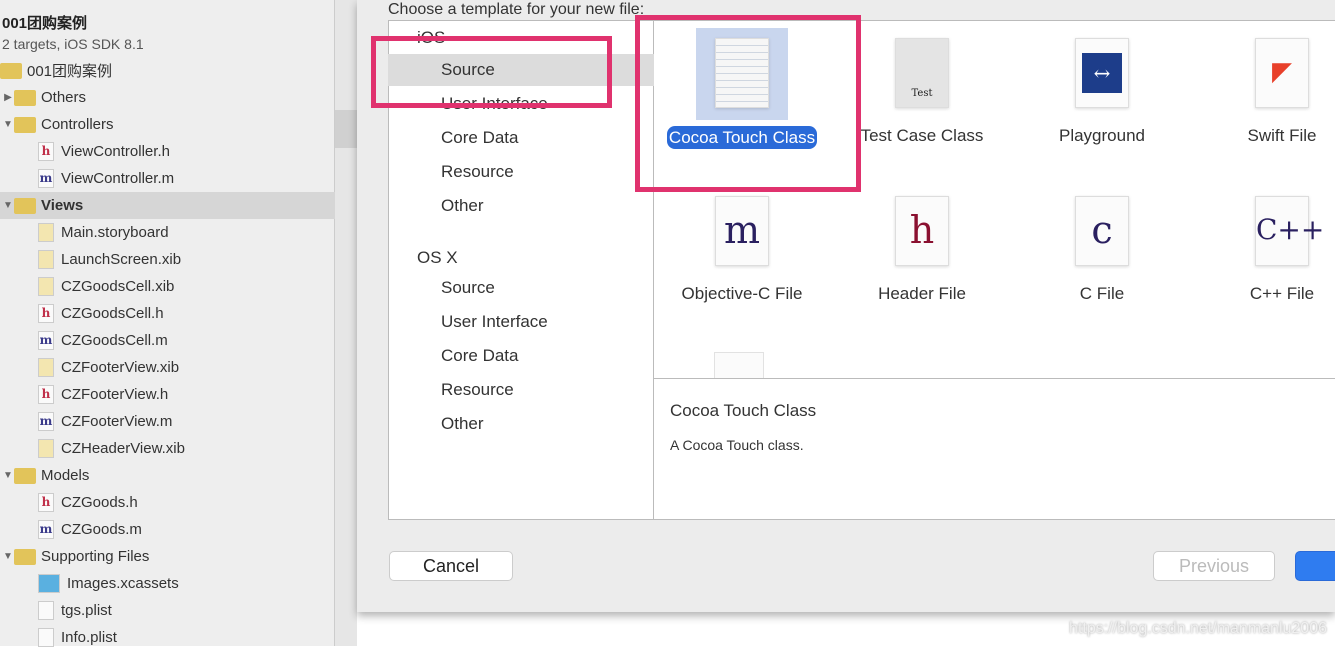 This screenshot has width=1335, height=651. What do you see at coordinates (46, 232) in the screenshot?
I see `sb-file-icon` at bounding box center [46, 232].